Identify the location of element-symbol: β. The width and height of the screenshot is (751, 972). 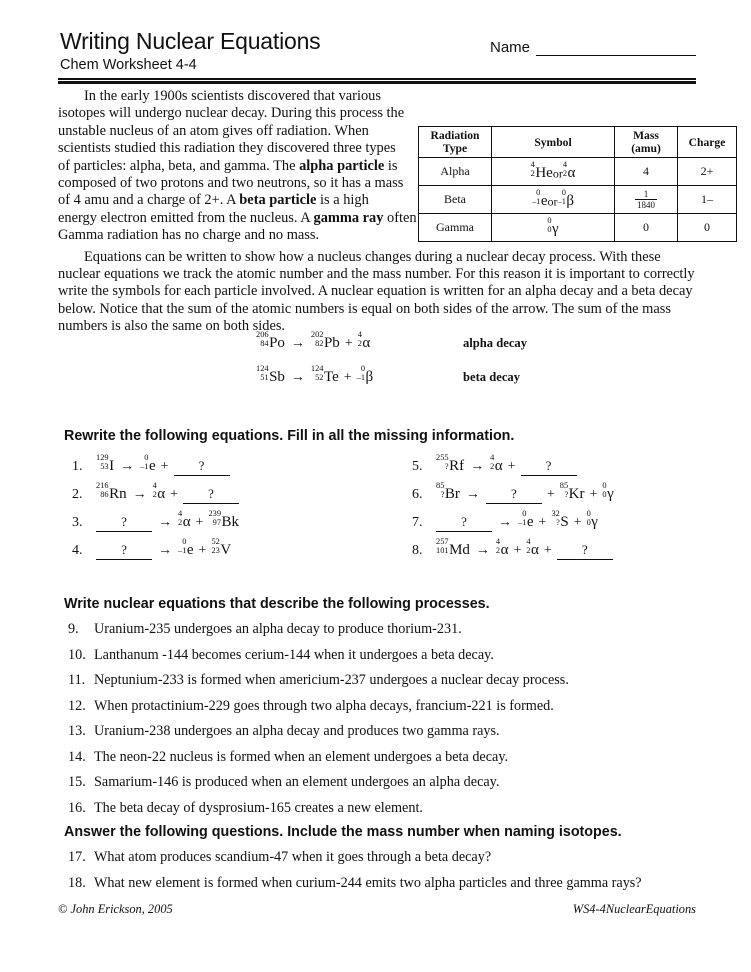
(369, 377).